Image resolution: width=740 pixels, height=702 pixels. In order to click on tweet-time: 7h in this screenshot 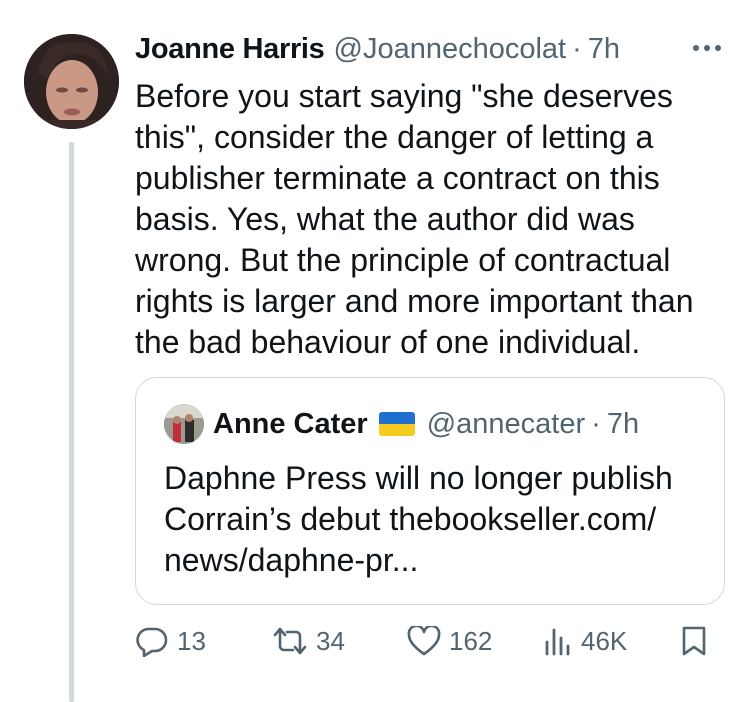, I will do `click(604, 49)`.